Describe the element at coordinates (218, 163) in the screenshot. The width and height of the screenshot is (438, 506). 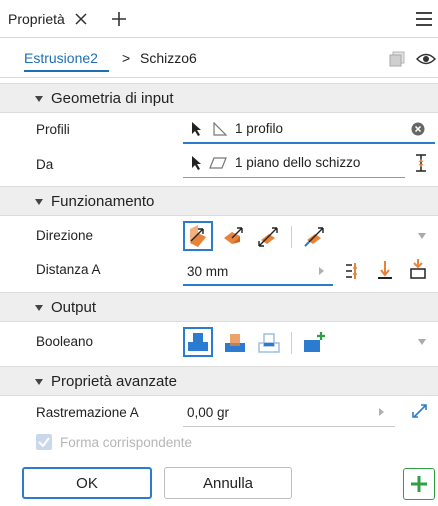
I see `sketch-plane-icon` at that location.